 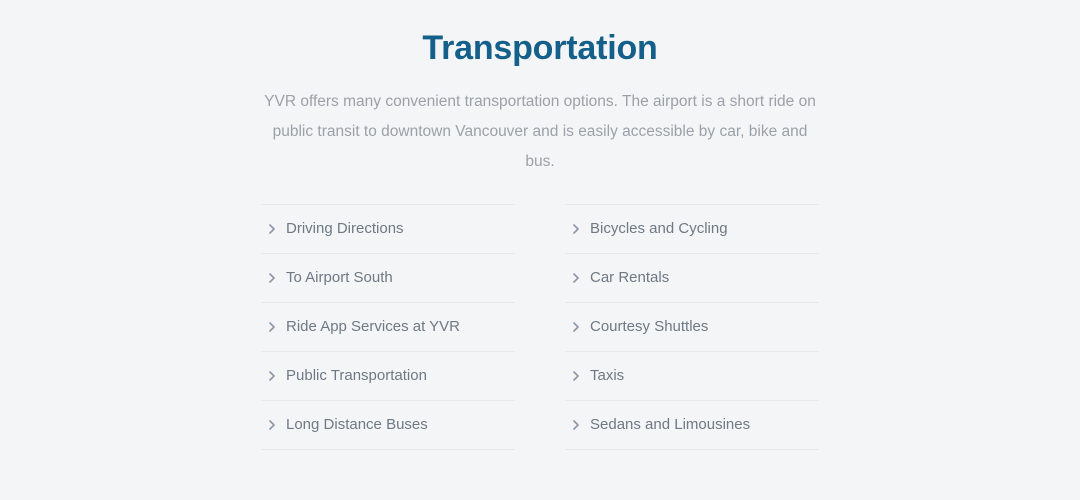 What do you see at coordinates (373, 326) in the screenshot?
I see `list-item-label: Ride App Services at YVR` at bounding box center [373, 326].